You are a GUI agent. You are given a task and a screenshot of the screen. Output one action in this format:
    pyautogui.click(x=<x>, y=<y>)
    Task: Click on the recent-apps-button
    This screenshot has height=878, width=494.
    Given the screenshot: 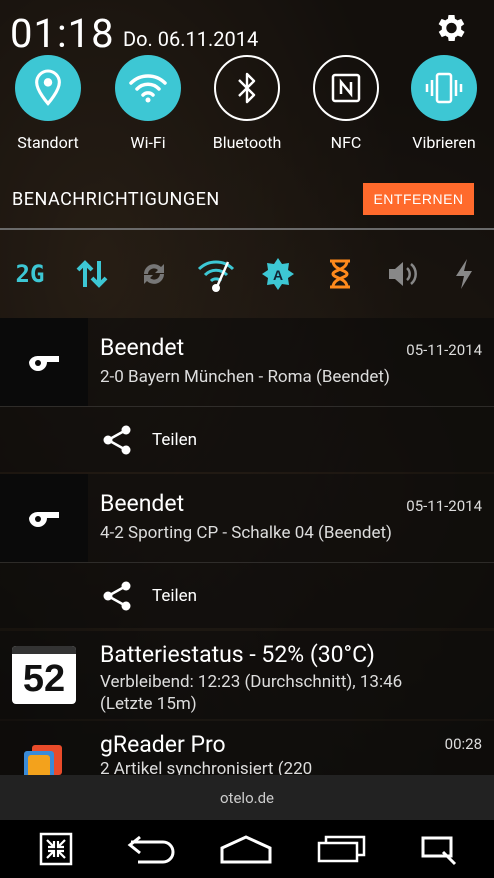 What is the action you would take?
    pyautogui.click(x=342, y=849)
    